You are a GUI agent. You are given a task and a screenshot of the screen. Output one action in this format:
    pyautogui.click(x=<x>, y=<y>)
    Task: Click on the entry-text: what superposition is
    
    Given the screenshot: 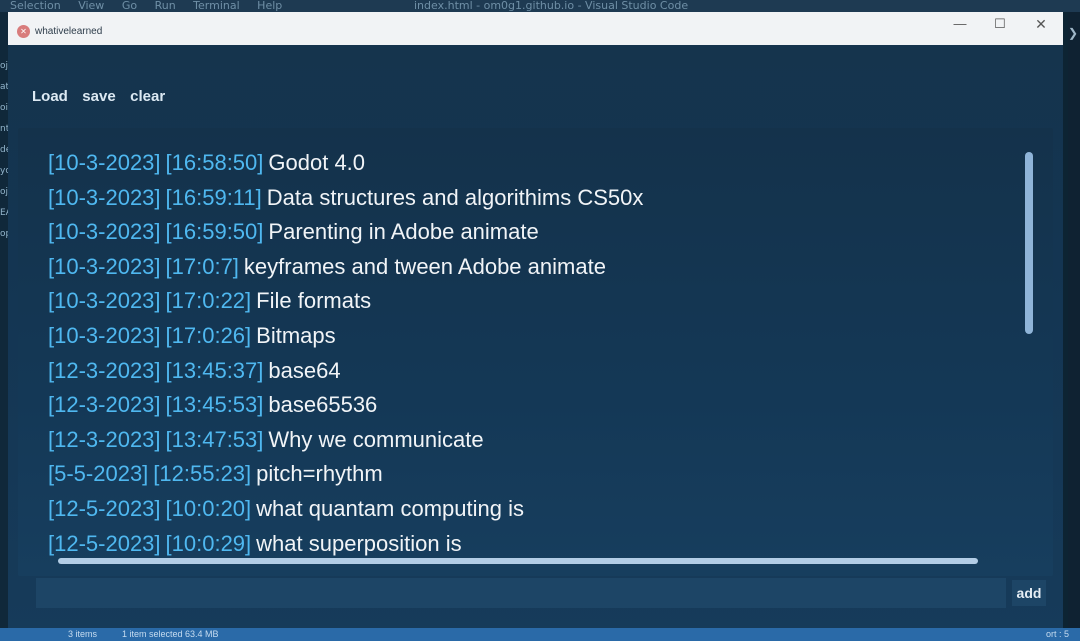 What is the action you would take?
    pyautogui.click(x=359, y=543)
    